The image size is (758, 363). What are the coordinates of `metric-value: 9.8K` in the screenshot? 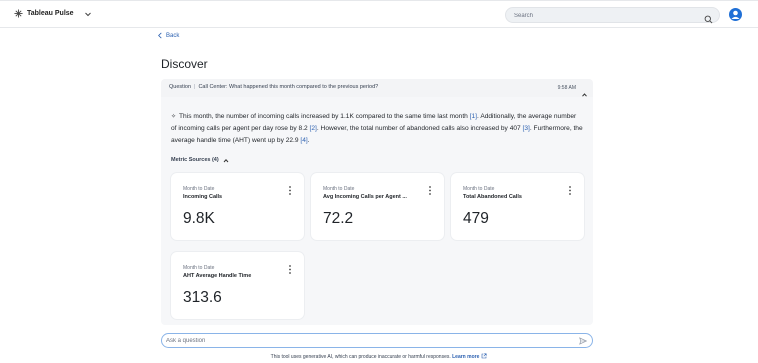 It's located at (199, 218).